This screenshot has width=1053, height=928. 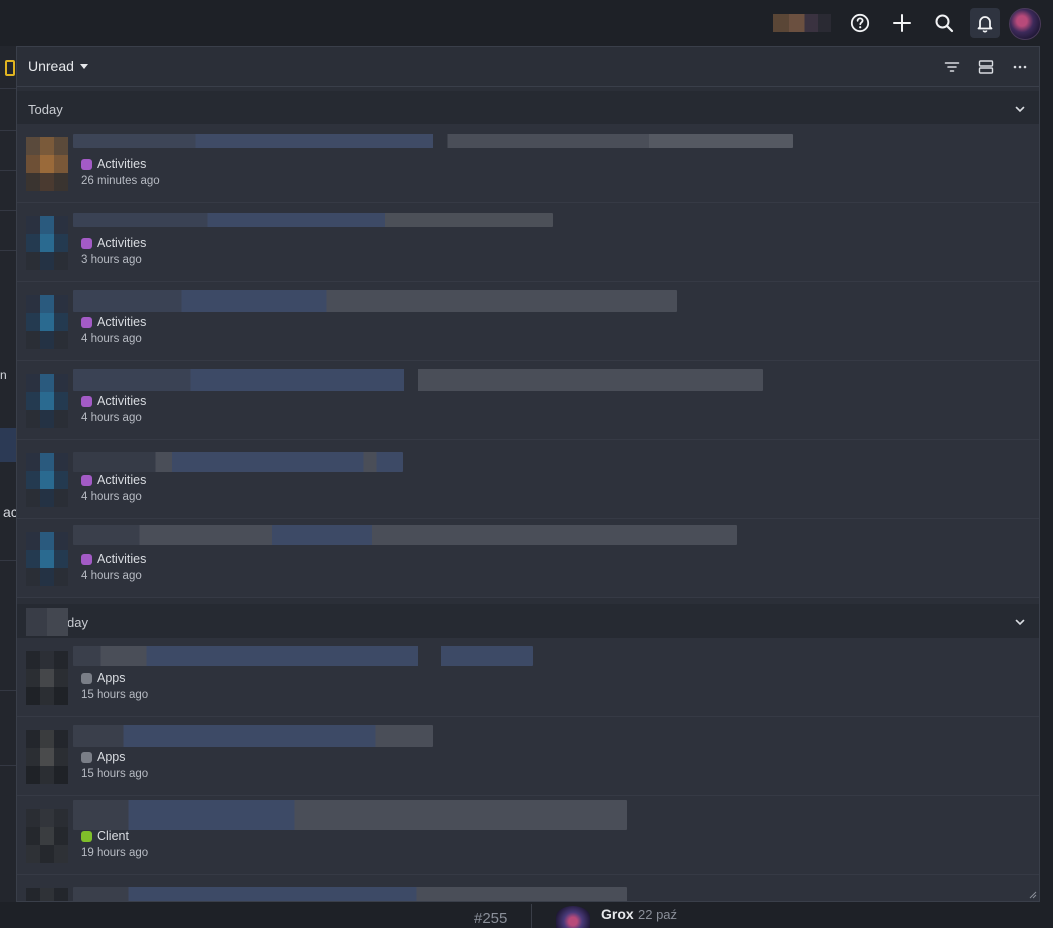 I want to click on divider, so click(x=531, y=916).